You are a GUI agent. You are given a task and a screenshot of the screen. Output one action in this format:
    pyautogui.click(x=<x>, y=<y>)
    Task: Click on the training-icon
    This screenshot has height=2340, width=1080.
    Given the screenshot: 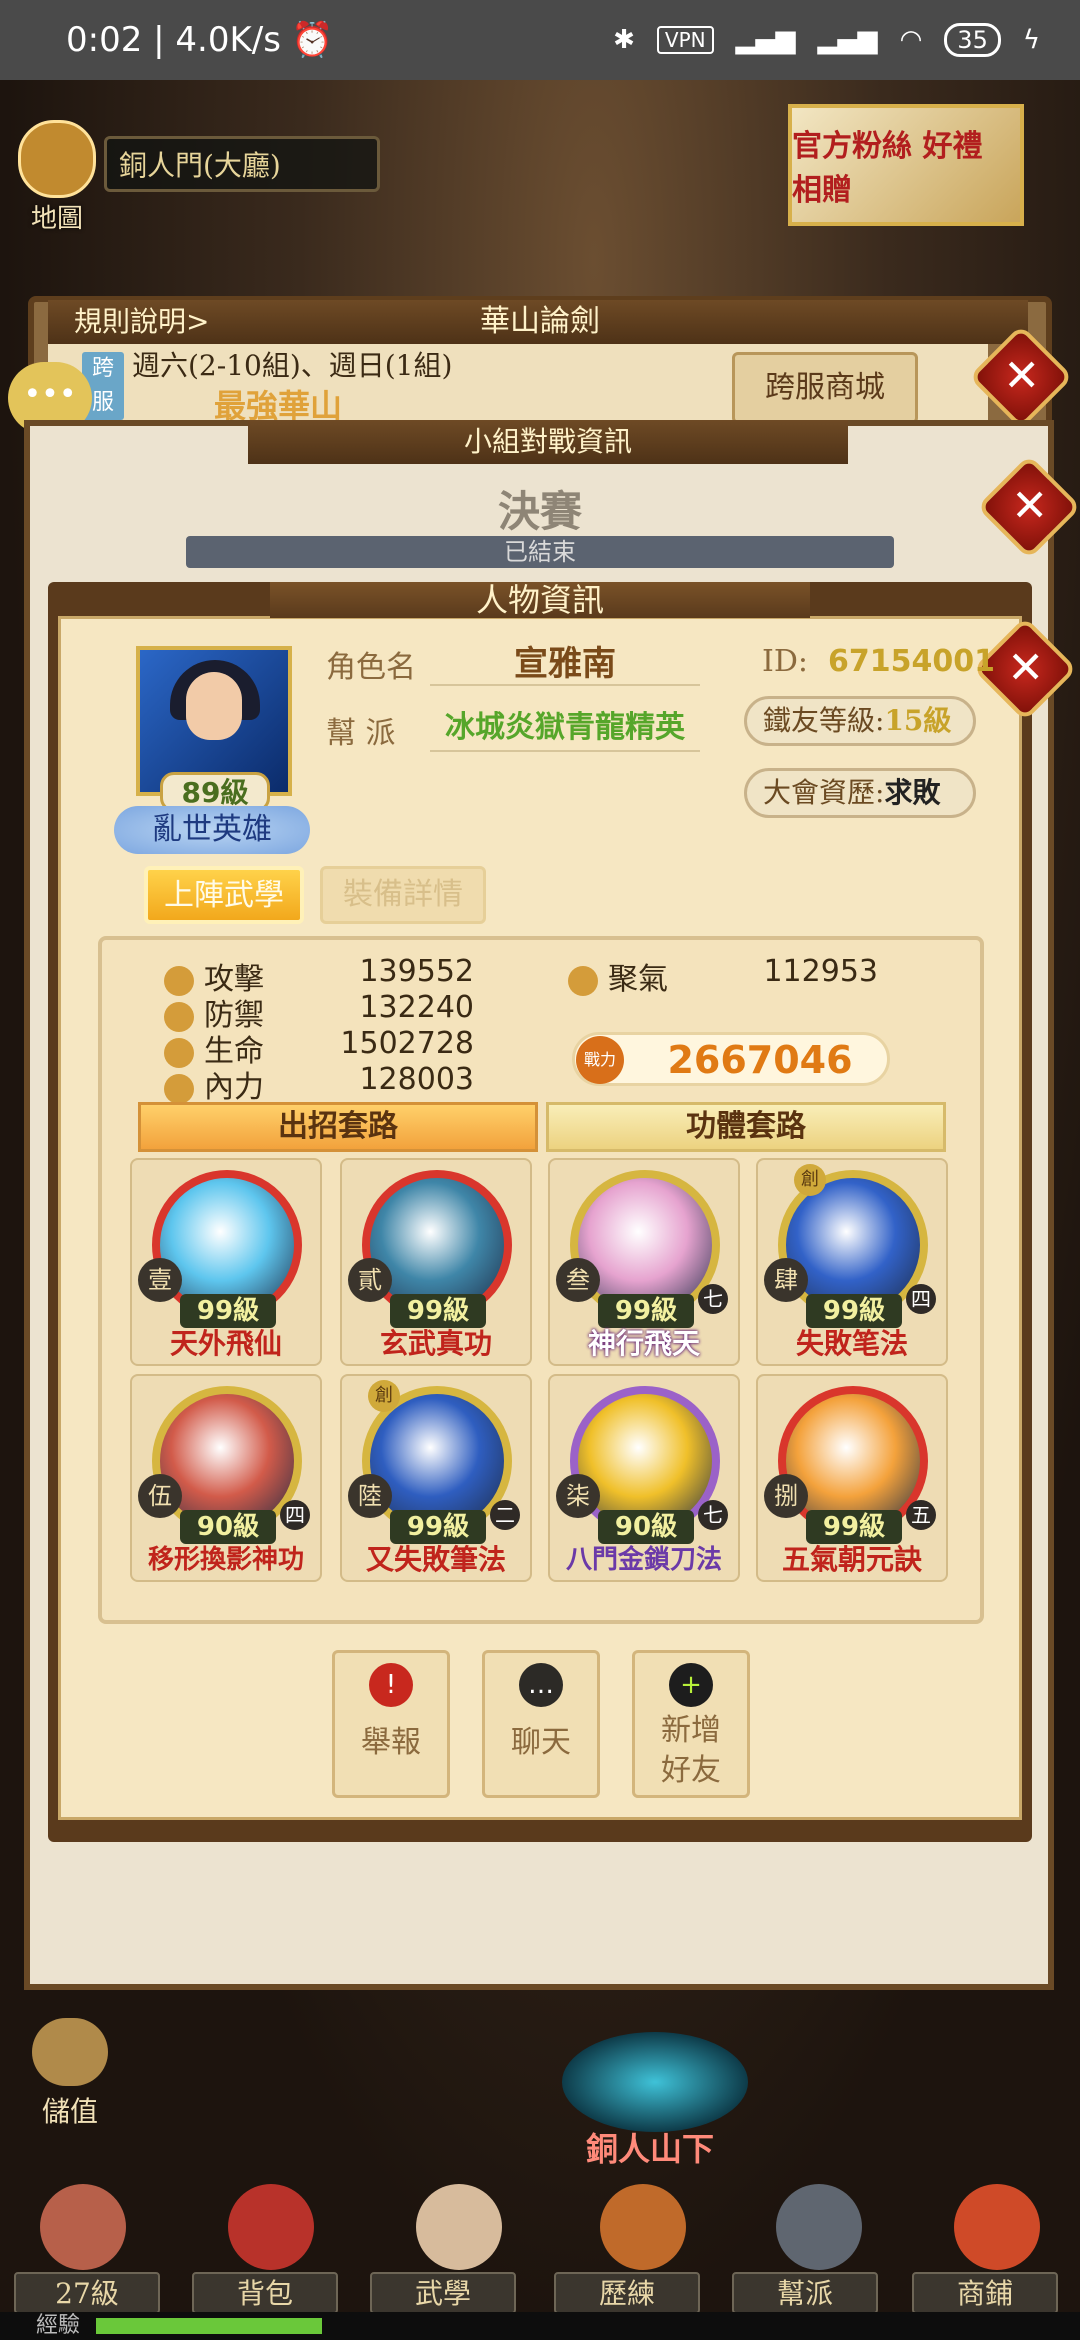 What is the action you would take?
    pyautogui.click(x=643, y=2227)
    